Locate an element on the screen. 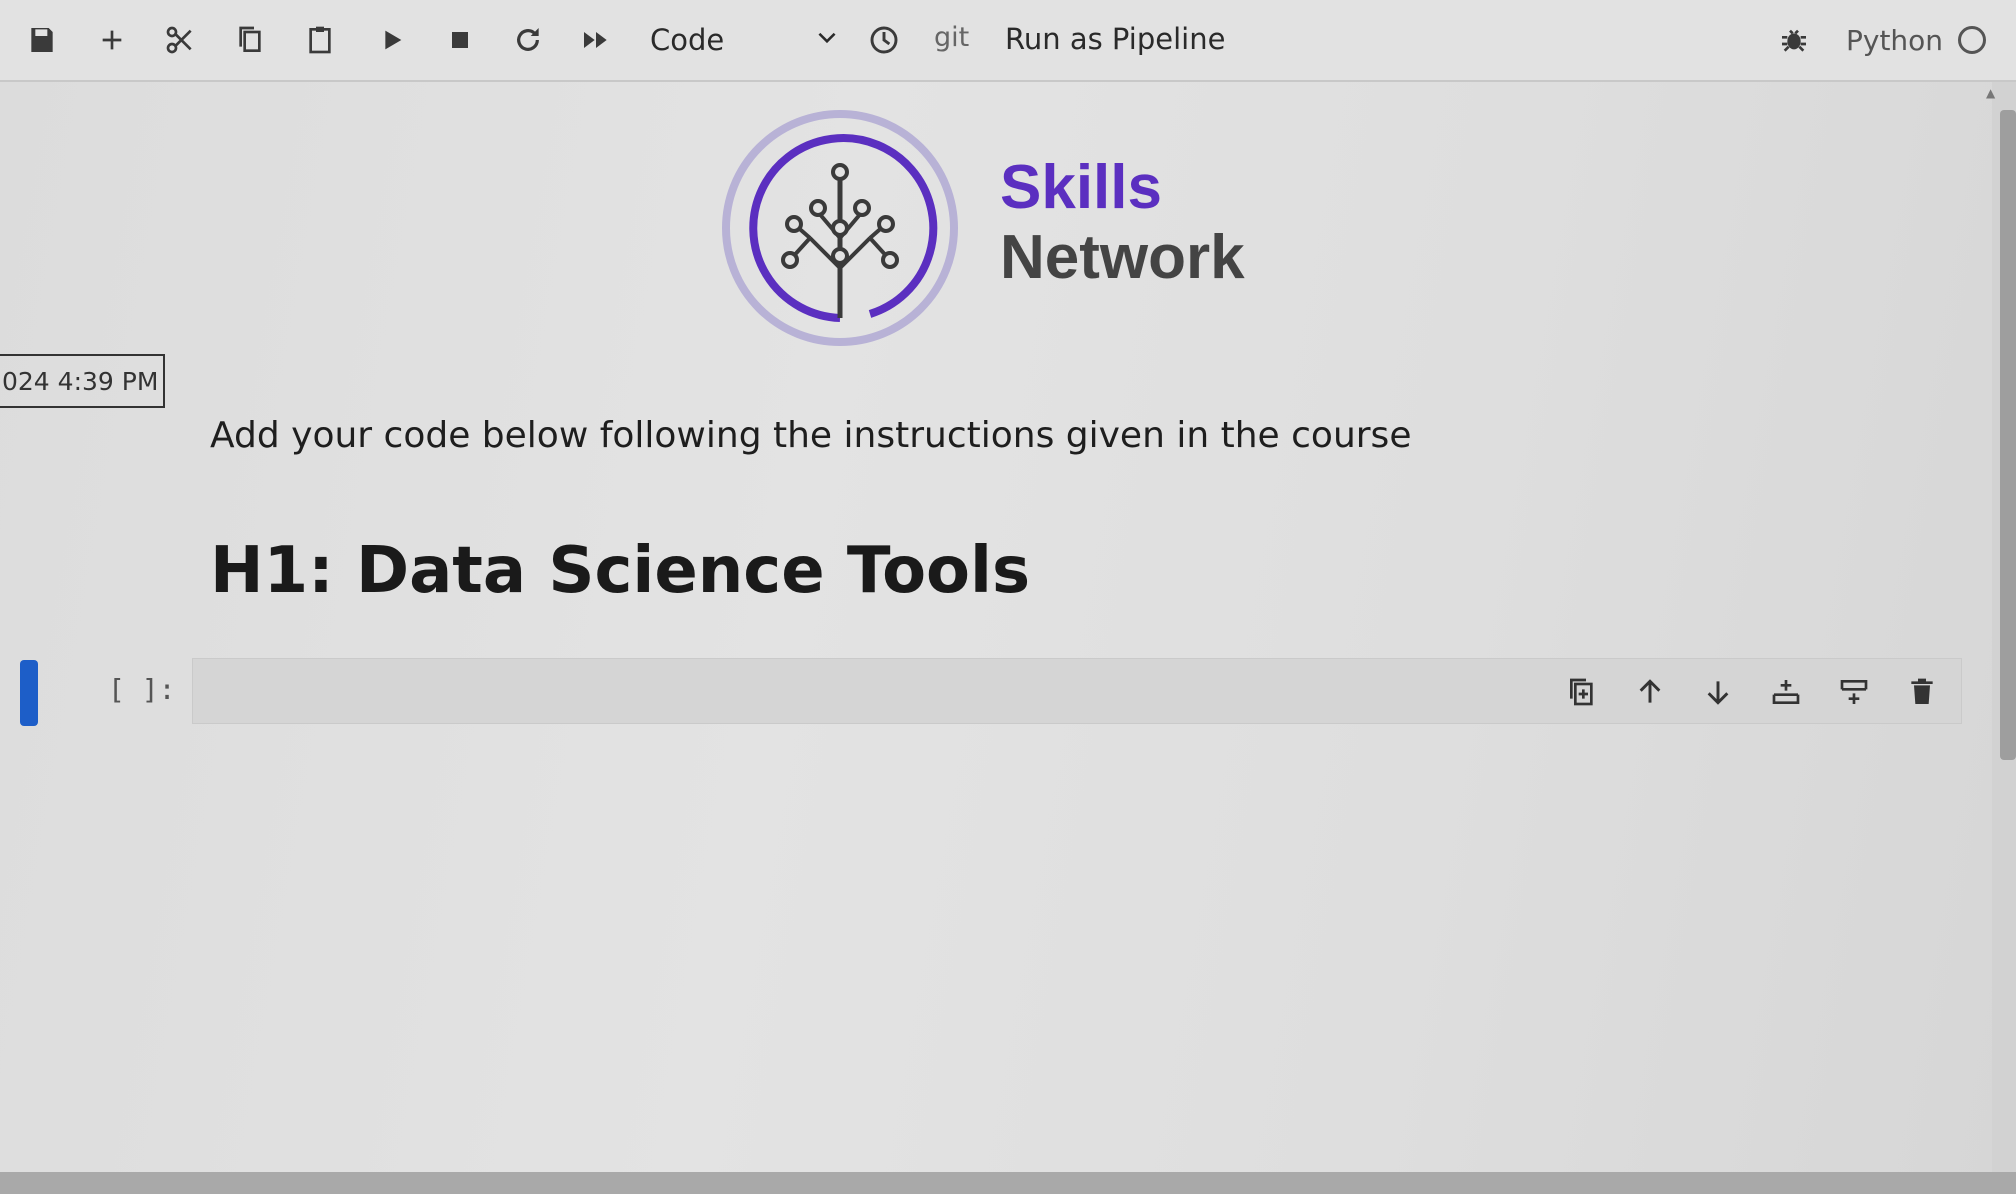 This screenshot has height=1194, width=2016. logo-text-skills: Skills is located at coordinates (1081, 187).